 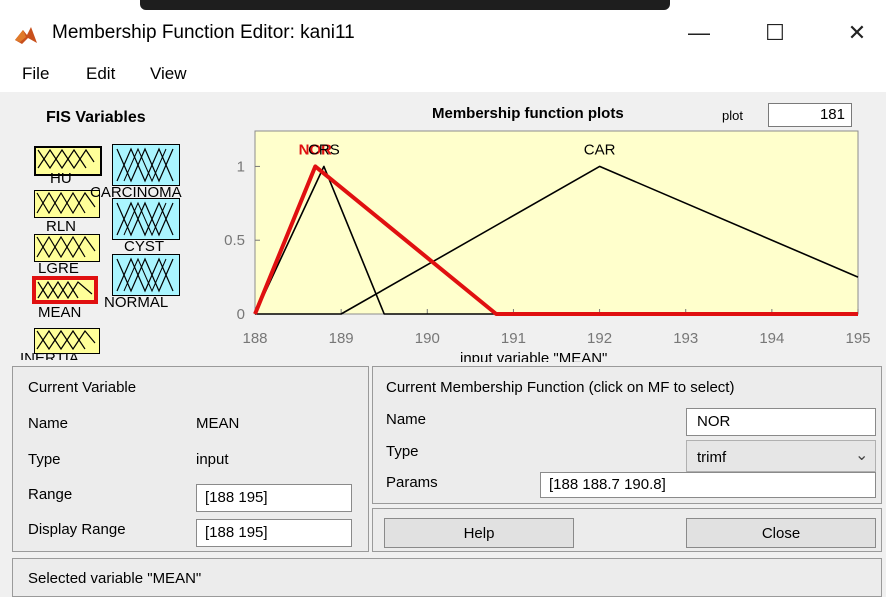 I want to click on var-type-label: Type, so click(x=44, y=459).